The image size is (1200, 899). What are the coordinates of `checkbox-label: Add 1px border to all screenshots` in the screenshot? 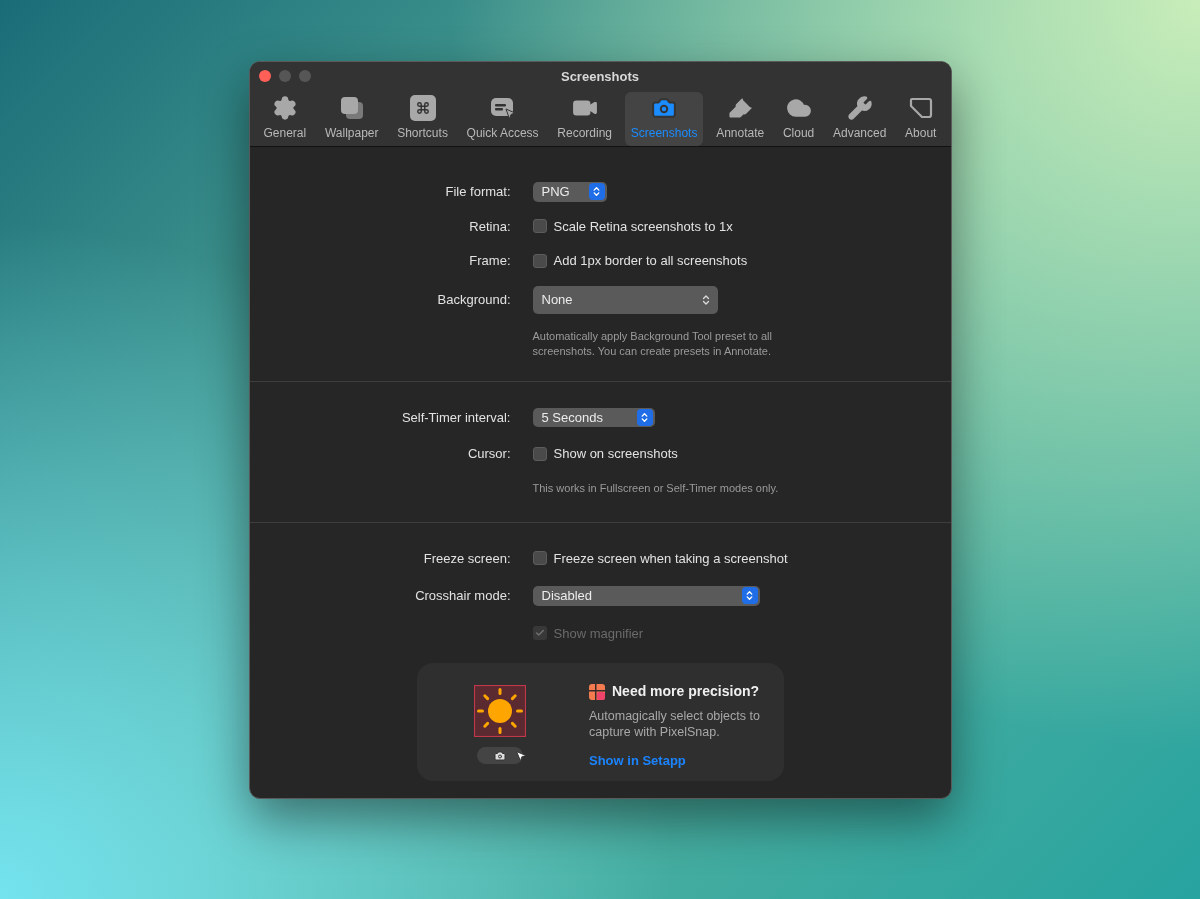 It's located at (650, 261).